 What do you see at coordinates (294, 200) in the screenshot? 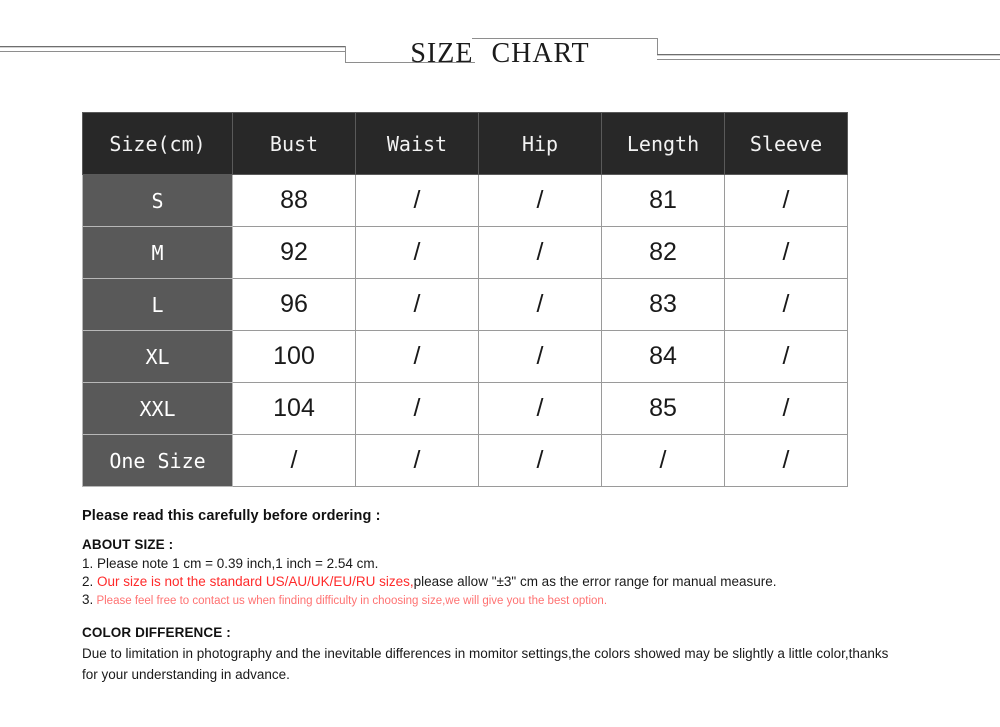
I see `cell-bust: 88` at bounding box center [294, 200].